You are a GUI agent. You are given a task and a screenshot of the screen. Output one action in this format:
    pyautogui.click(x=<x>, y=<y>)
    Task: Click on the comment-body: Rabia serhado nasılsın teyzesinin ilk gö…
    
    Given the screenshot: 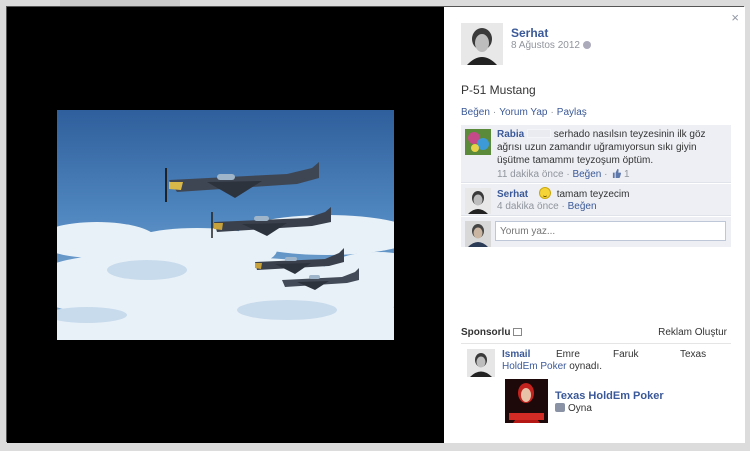 What is the action you would take?
    pyautogui.click(x=611, y=147)
    